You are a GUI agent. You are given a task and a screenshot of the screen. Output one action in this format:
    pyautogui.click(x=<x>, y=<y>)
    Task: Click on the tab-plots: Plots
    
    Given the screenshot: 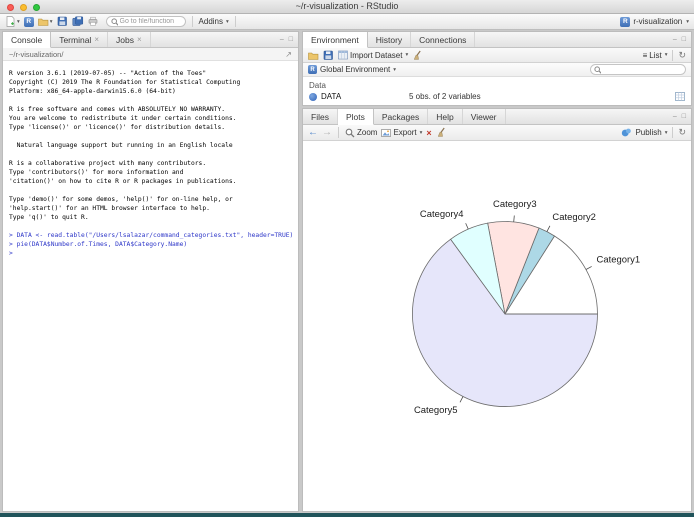 What is the action you would take?
    pyautogui.click(x=355, y=117)
    